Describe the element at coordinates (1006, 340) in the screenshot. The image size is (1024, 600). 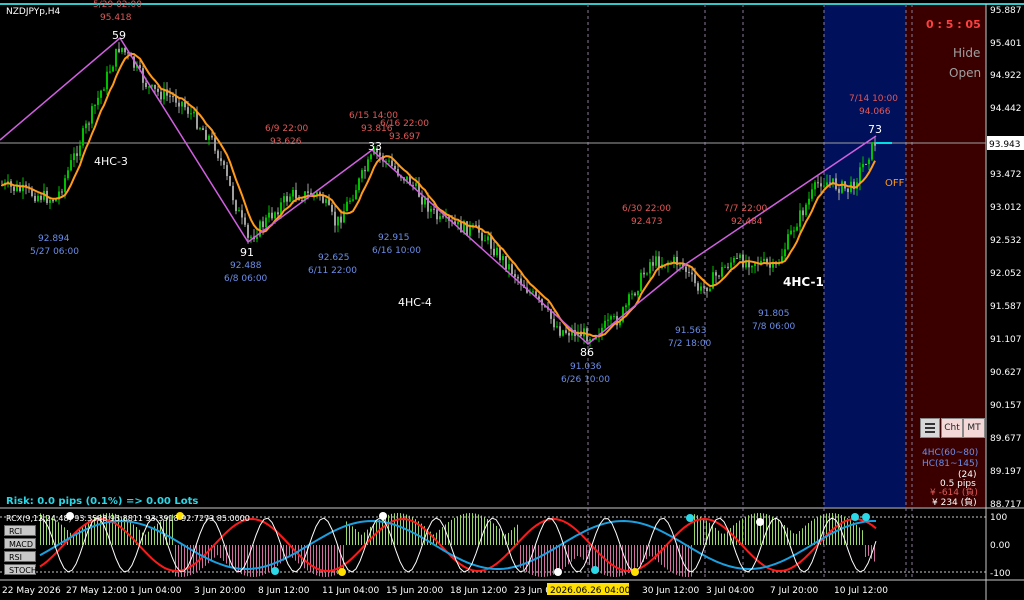
I see `price-tick: 91.107` at that location.